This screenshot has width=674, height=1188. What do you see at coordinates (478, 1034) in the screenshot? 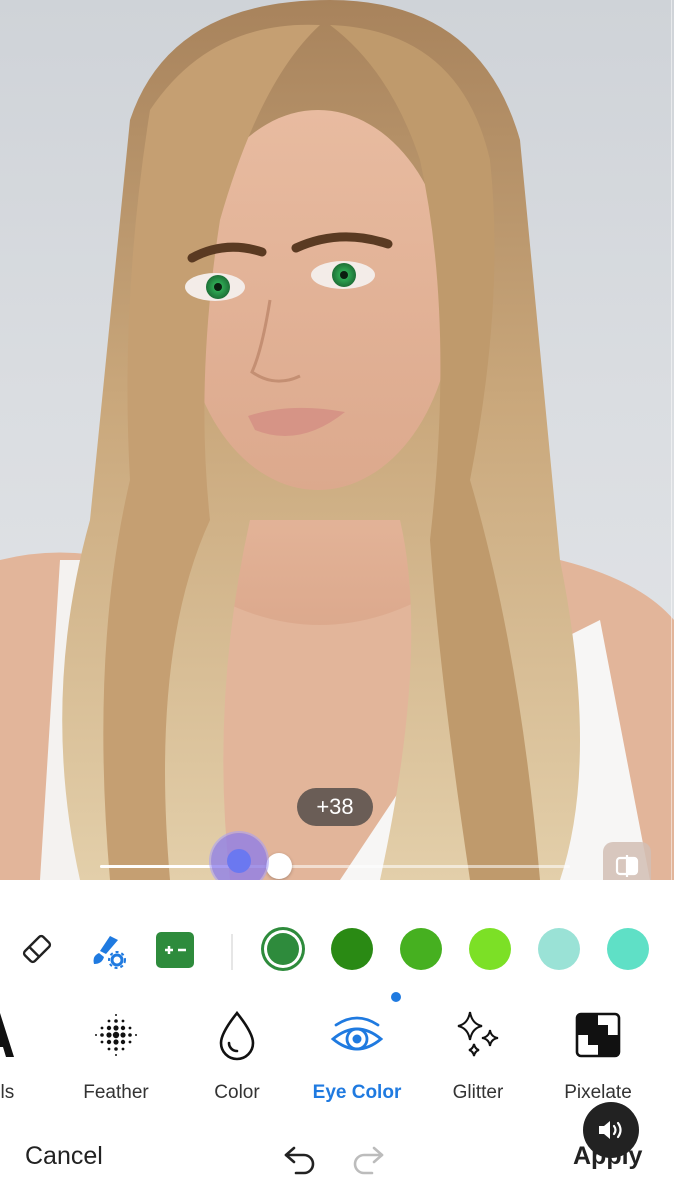
I see `sparkles-icon` at bounding box center [478, 1034].